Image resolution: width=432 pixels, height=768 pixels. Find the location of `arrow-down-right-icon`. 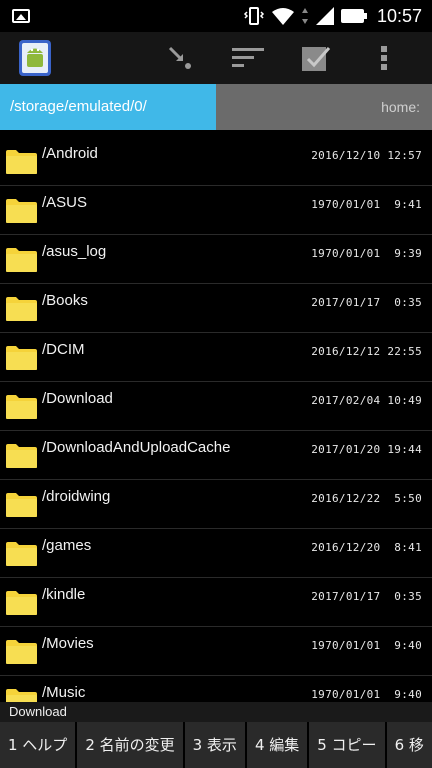

arrow-down-right-icon is located at coordinates (179, 57).